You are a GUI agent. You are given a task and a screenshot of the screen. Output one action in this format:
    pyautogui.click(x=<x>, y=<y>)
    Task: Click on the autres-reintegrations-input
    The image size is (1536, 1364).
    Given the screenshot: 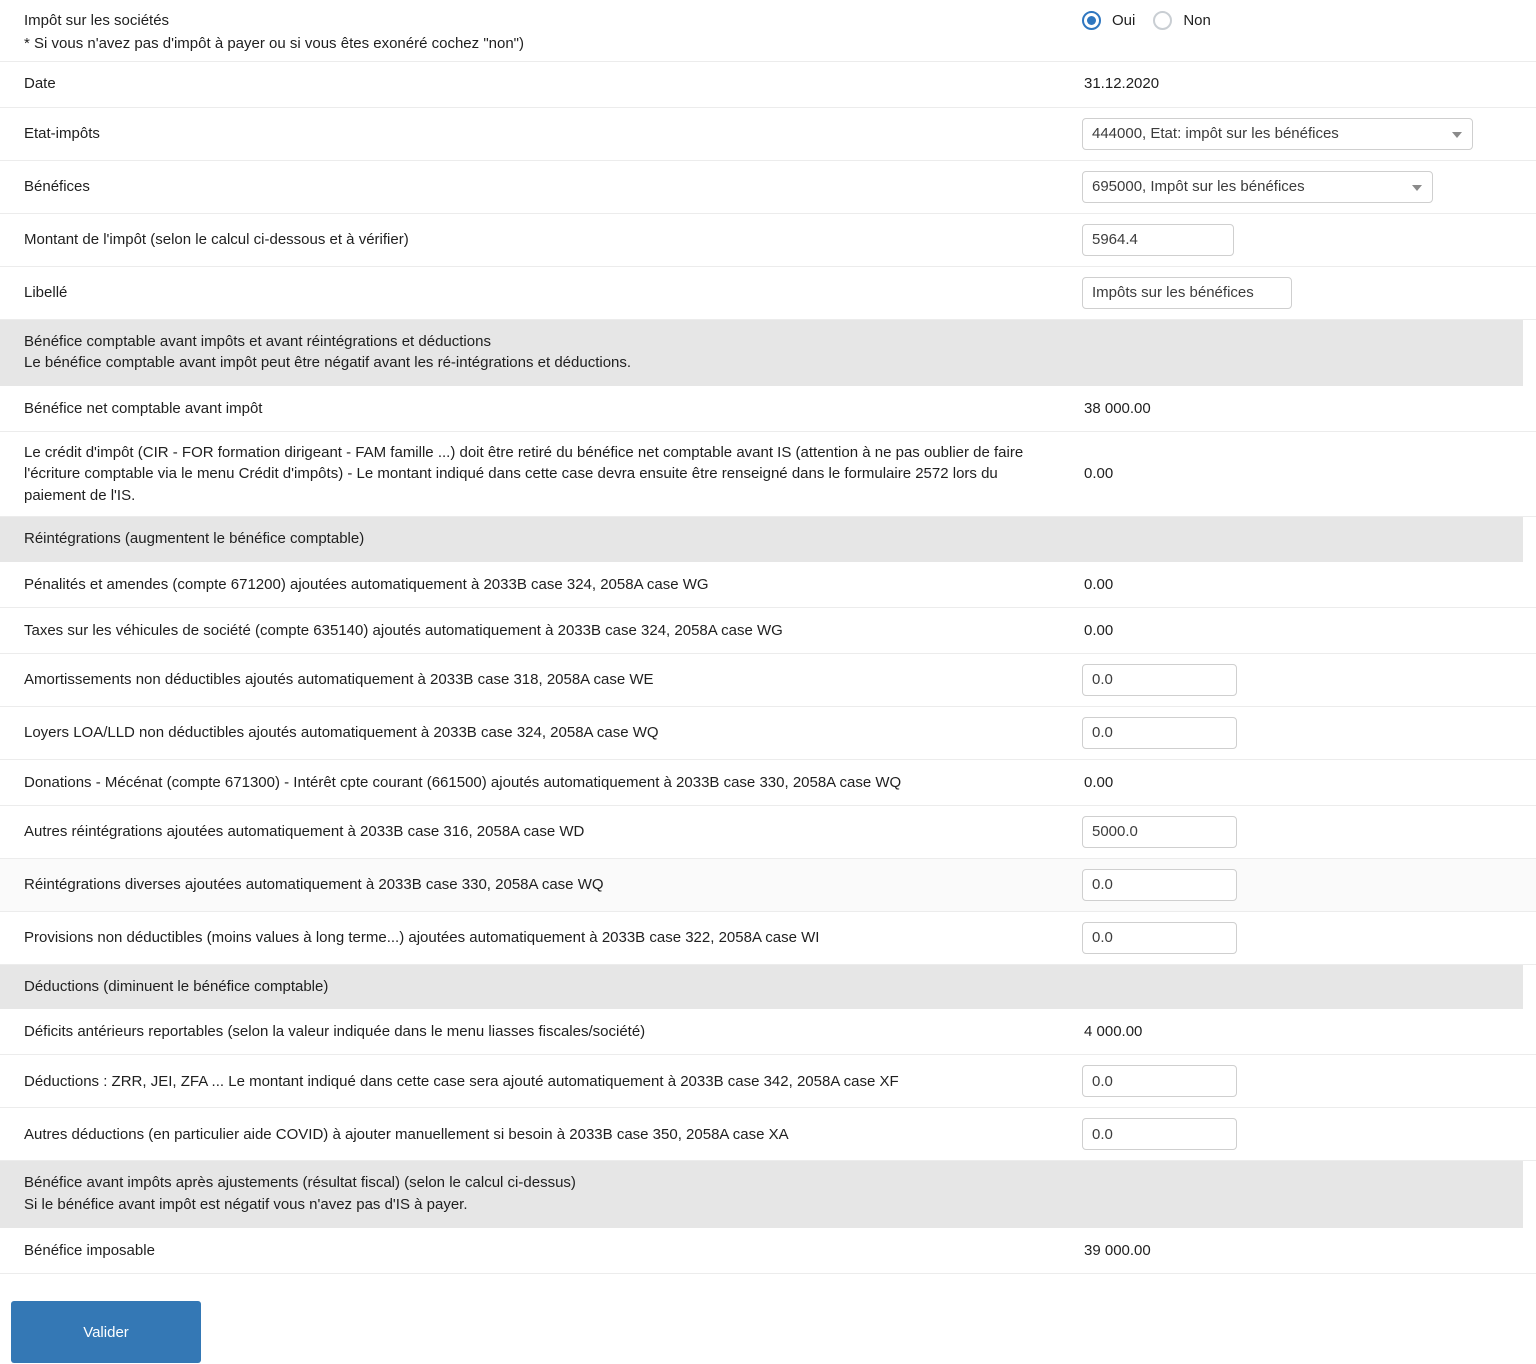 What is the action you would take?
    pyautogui.click(x=1159, y=831)
    